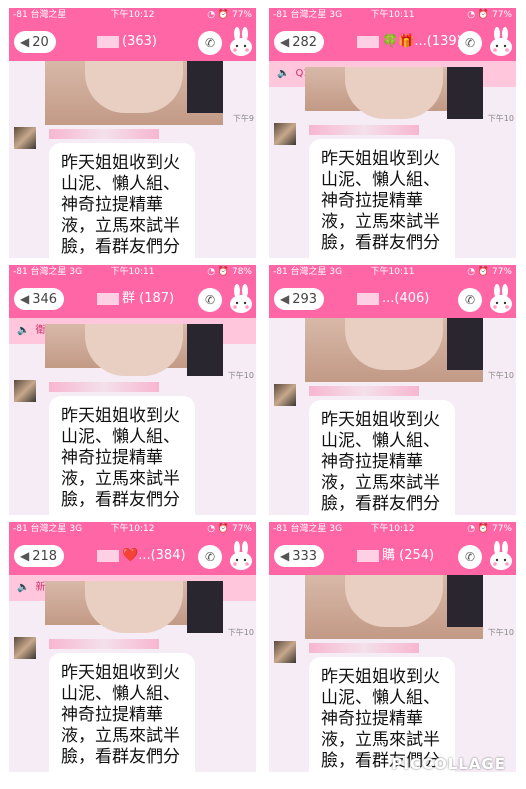 This screenshot has height=789, width=526. Describe the element at coordinates (406, 298) in the screenshot. I see `group-member-count: ...(406)` at that location.